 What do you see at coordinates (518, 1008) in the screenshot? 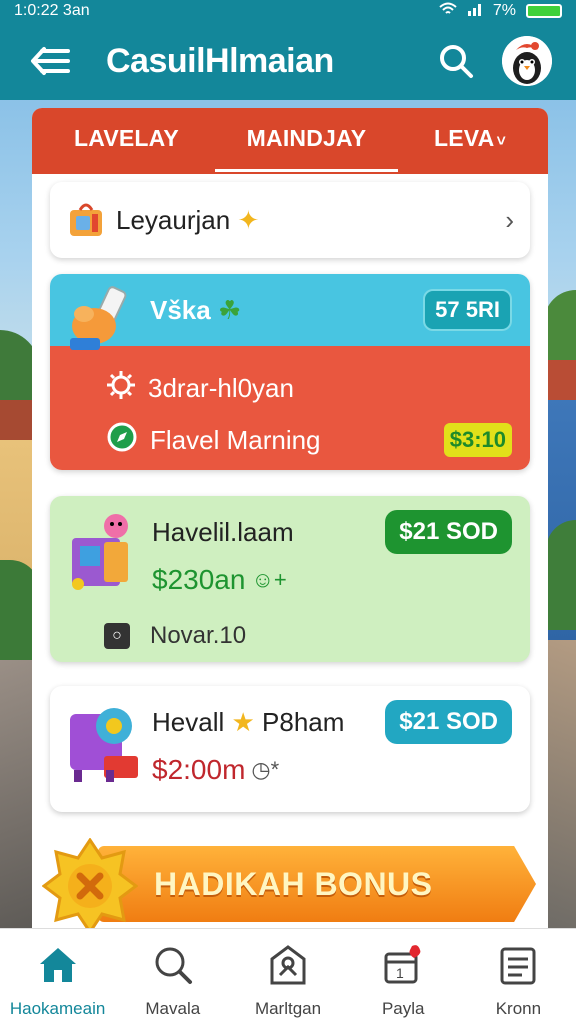
I see `nav-label: Kronn` at bounding box center [518, 1008].